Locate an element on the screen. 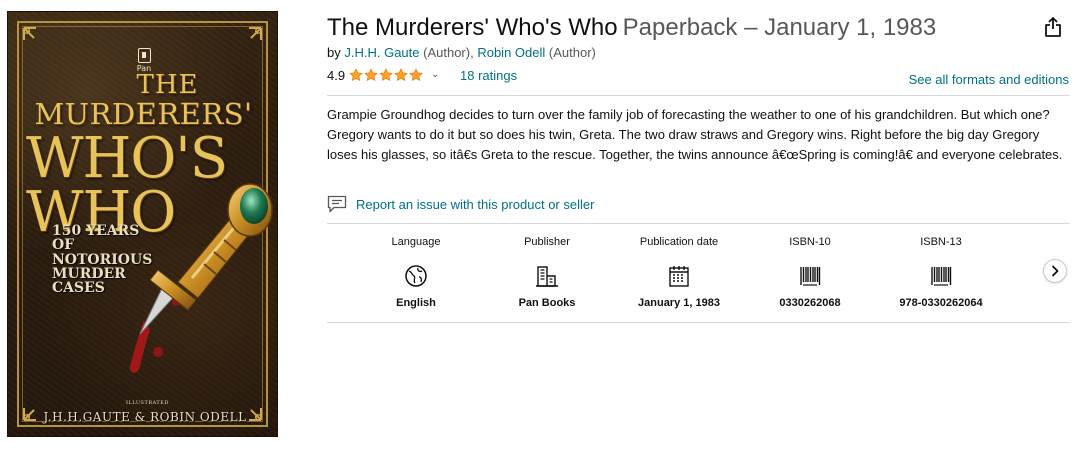  detail-language: Language English is located at coordinates (416, 269).